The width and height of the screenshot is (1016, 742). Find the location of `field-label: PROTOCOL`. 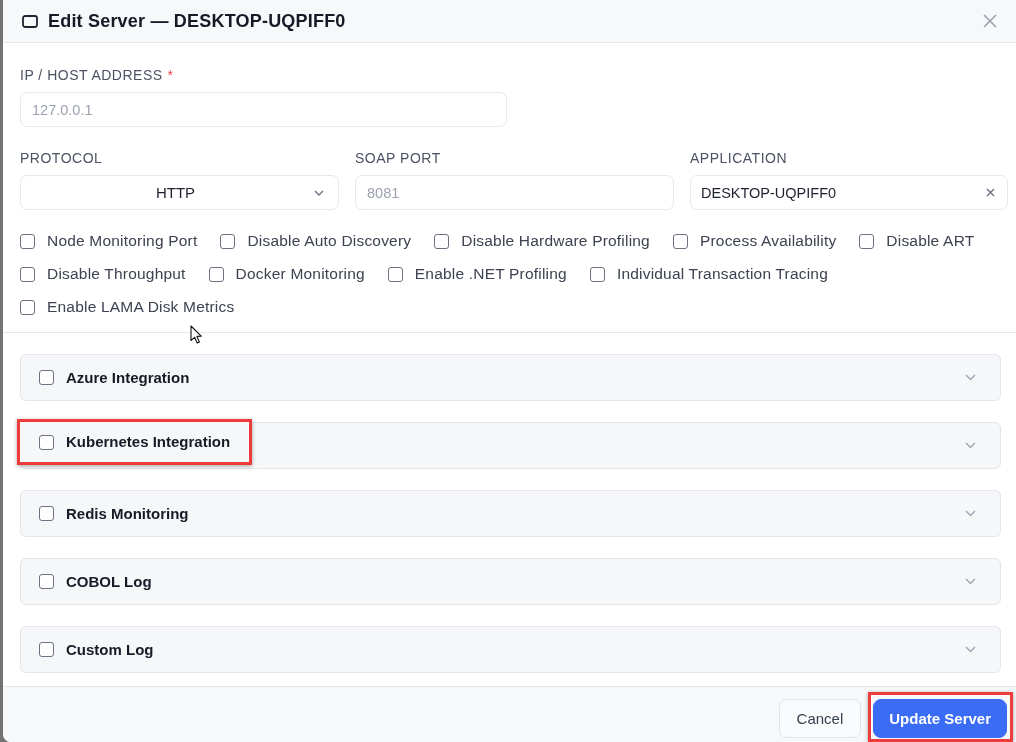

field-label: PROTOCOL is located at coordinates (61, 158).